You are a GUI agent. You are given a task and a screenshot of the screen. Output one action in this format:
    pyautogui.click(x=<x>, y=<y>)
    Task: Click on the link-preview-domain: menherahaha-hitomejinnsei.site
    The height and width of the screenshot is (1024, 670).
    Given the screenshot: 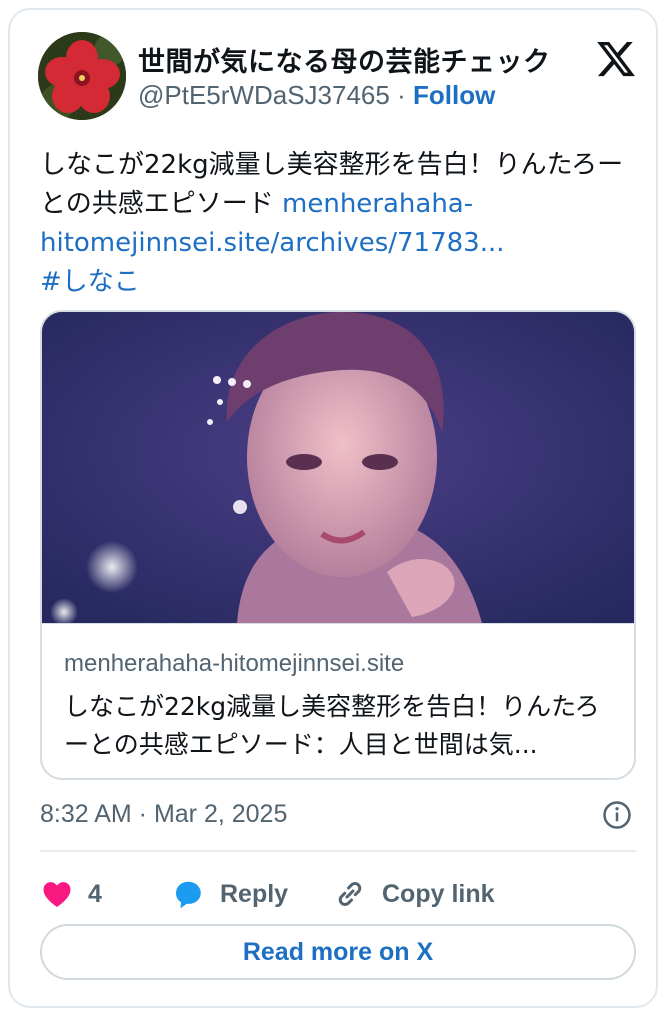 What is the action you would take?
    pyautogui.click(x=234, y=663)
    